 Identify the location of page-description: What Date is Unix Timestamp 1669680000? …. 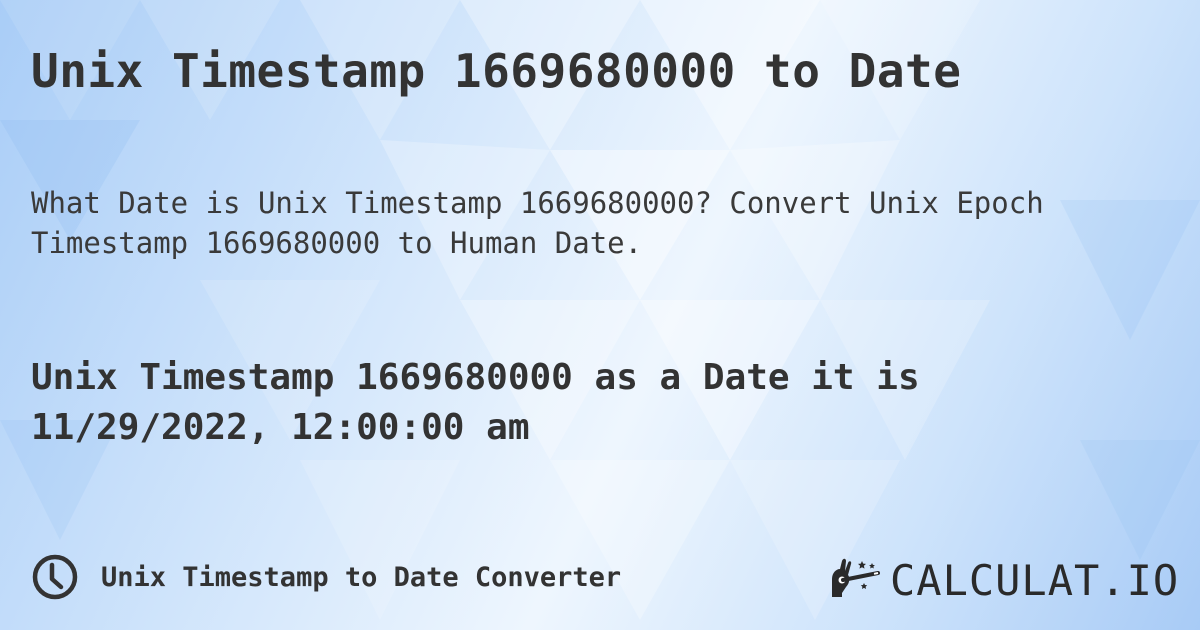
(537, 223).